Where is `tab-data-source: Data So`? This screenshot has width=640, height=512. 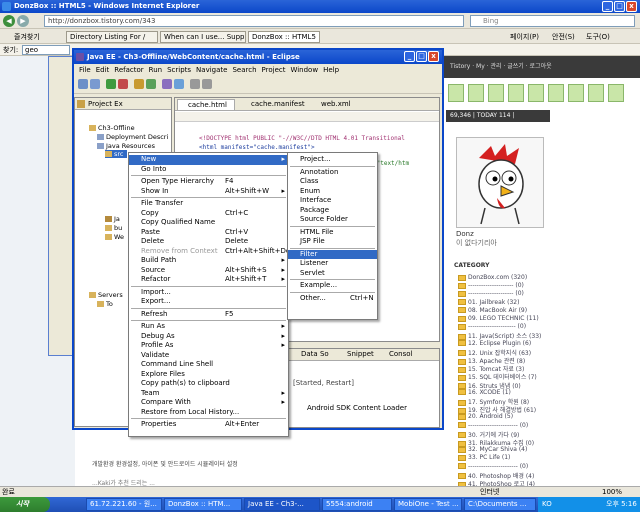 tab-data-source: Data So is located at coordinates (310, 354).